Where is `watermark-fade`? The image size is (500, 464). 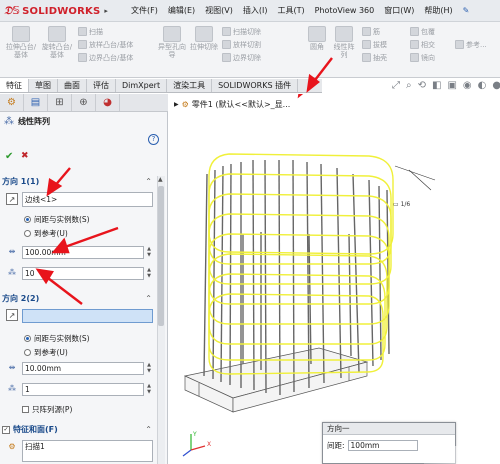
watermark-fade is located at coordinates (462, 455).